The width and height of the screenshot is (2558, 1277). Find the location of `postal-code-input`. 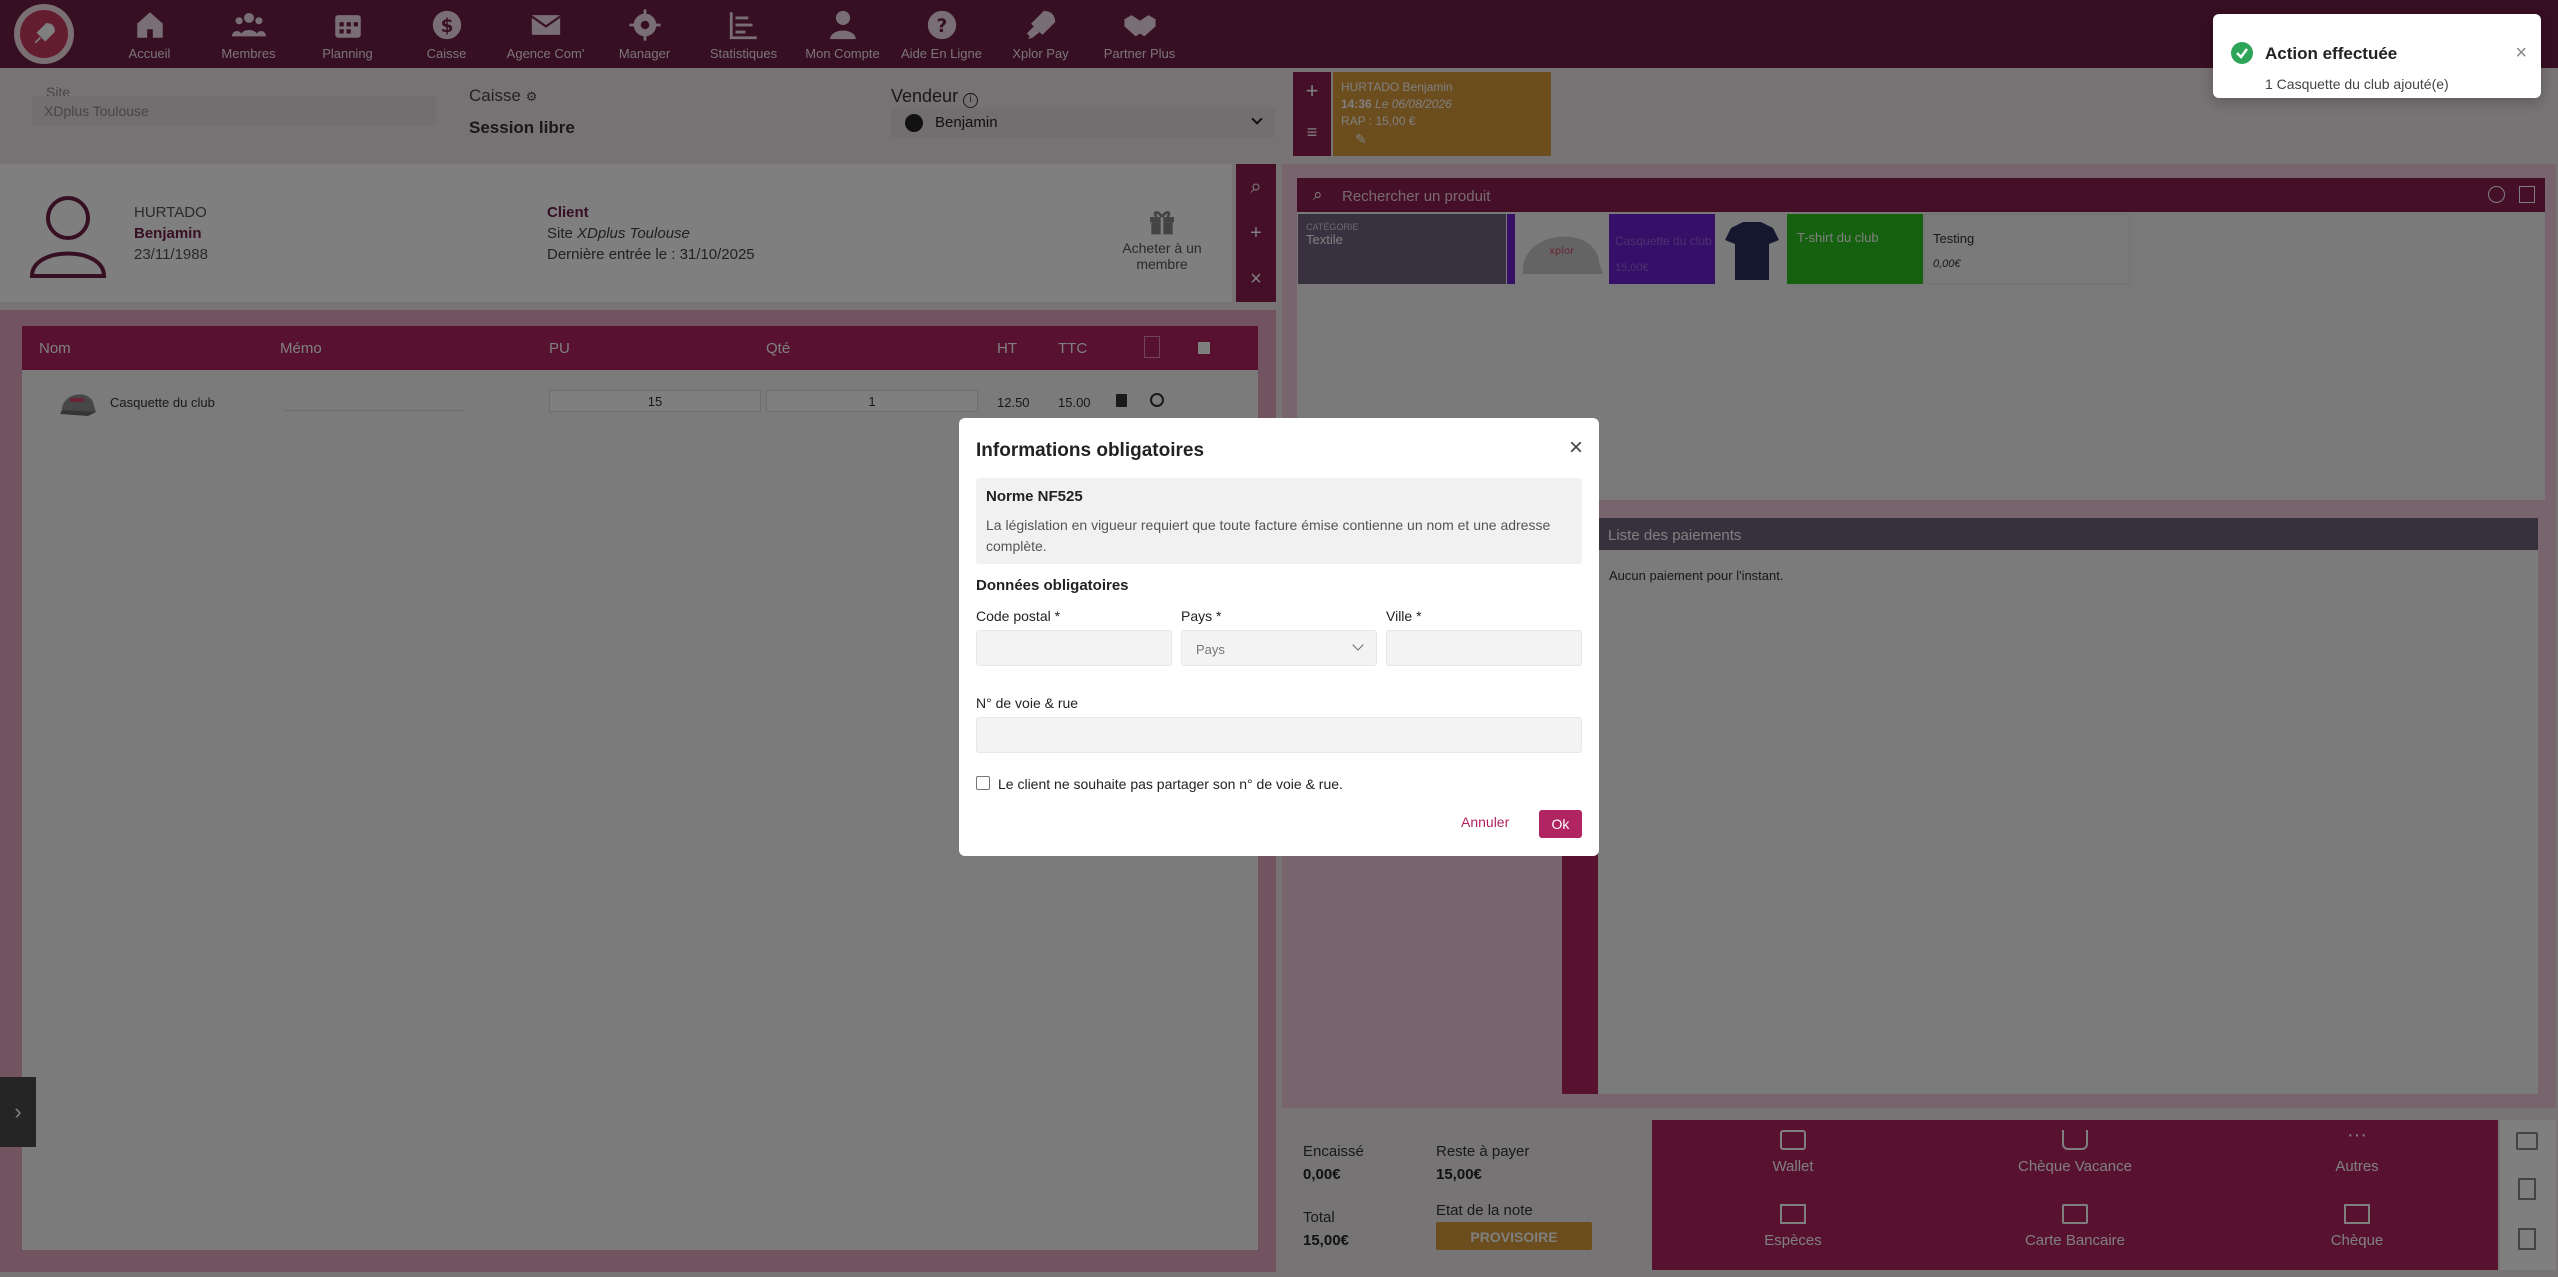

postal-code-input is located at coordinates (1074, 648).